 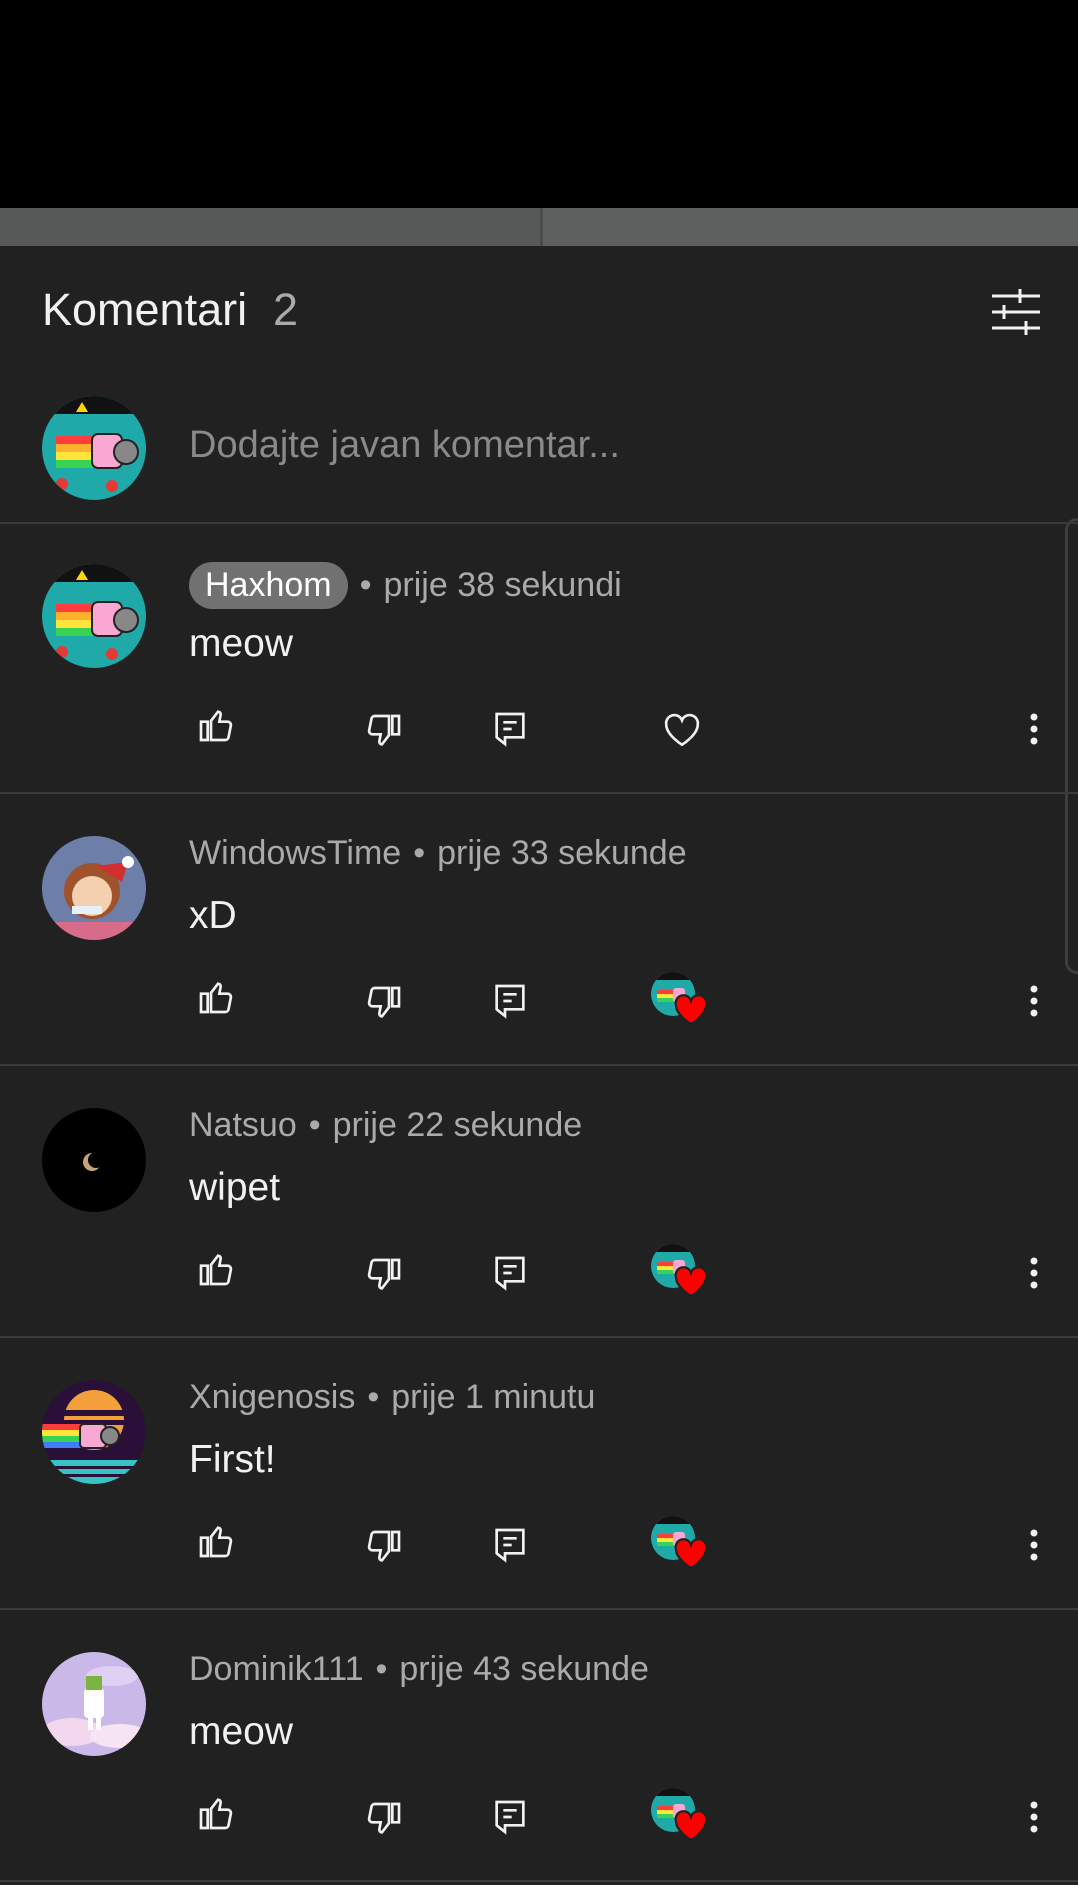 I want to click on comment-meta: Haxhom • prije 38 sekundi, so click(x=405, y=585).